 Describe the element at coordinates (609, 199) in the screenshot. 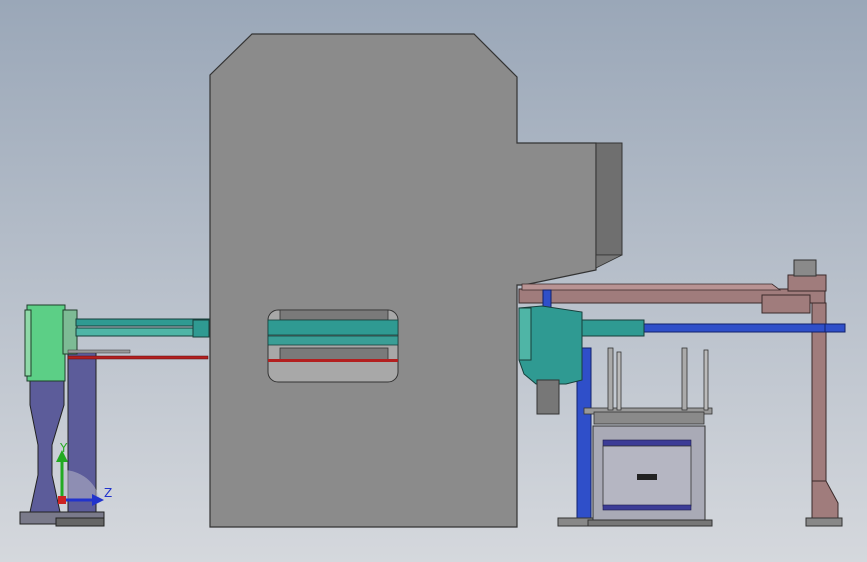

I see `press-ram-block` at that location.